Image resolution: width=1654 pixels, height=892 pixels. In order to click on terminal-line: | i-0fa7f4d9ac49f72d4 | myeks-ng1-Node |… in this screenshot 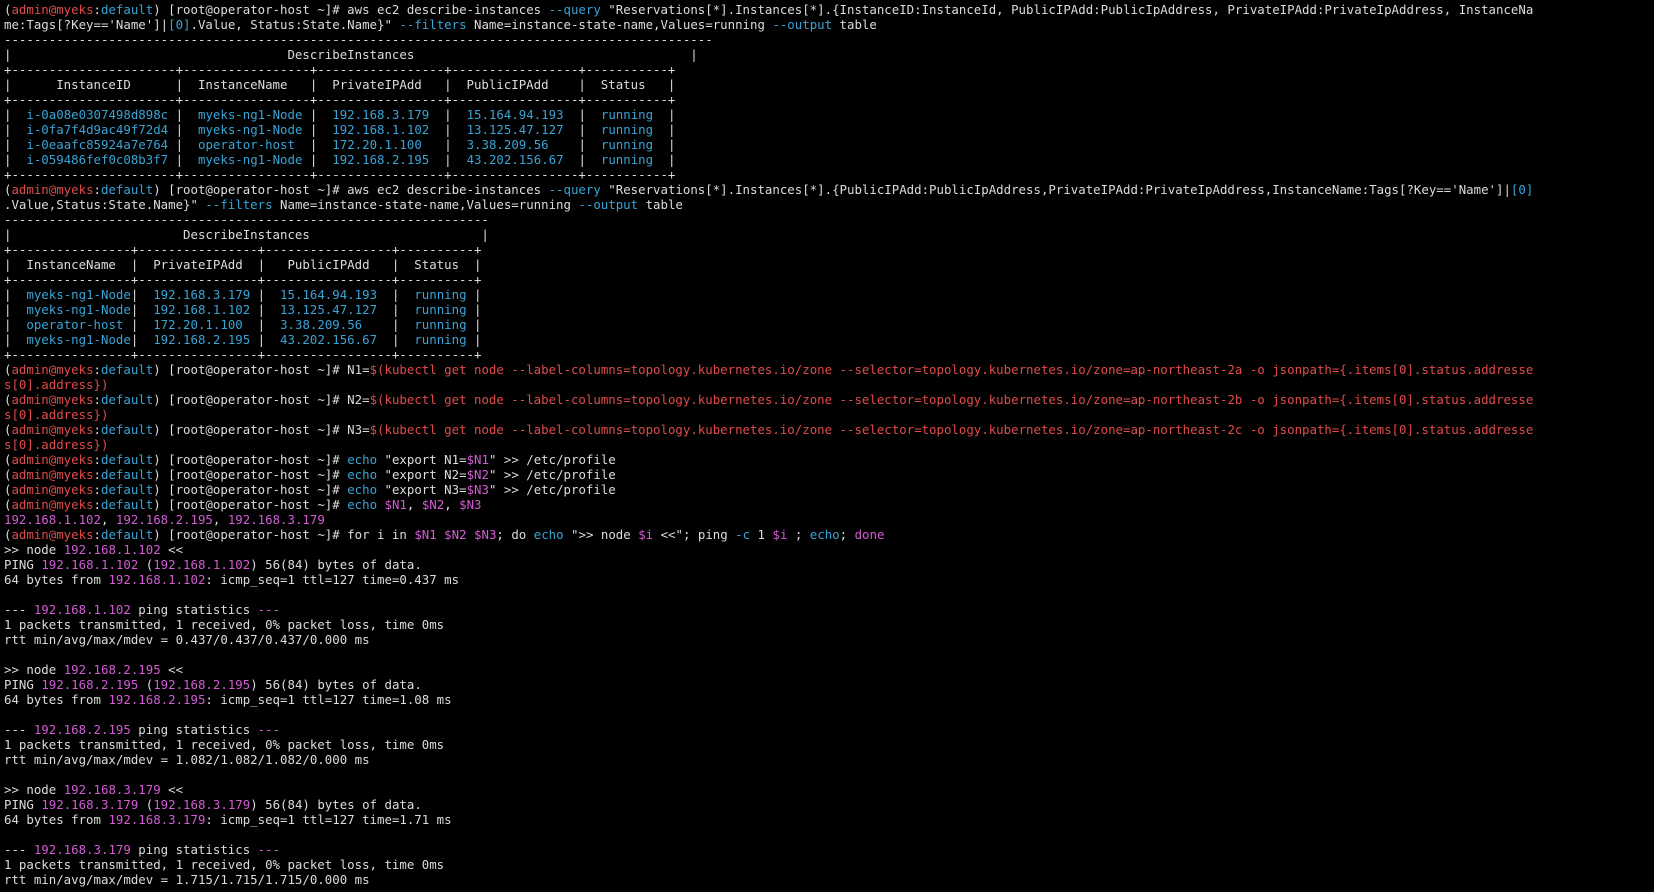, I will do `click(829, 129)`.